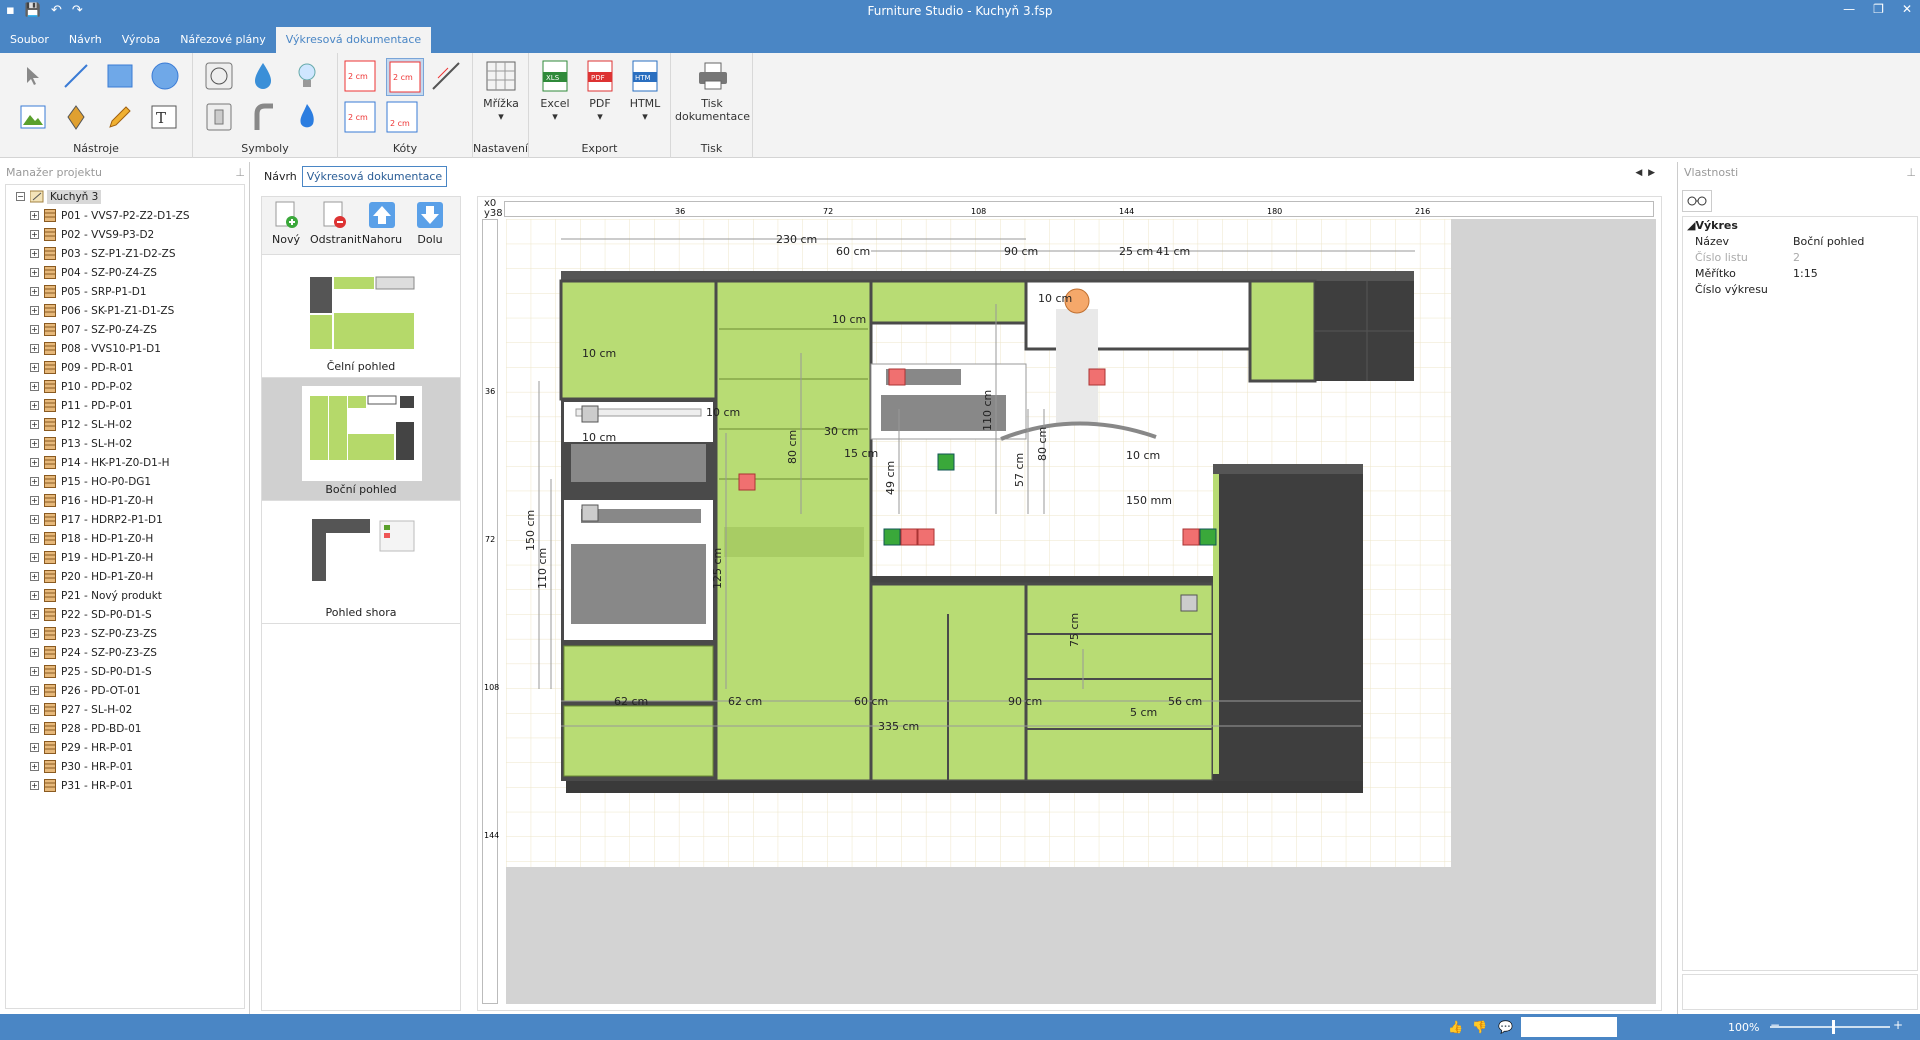 The image size is (1920, 1040). What do you see at coordinates (1911, 172) in the screenshot?
I see `pin-icon: ⊥` at bounding box center [1911, 172].